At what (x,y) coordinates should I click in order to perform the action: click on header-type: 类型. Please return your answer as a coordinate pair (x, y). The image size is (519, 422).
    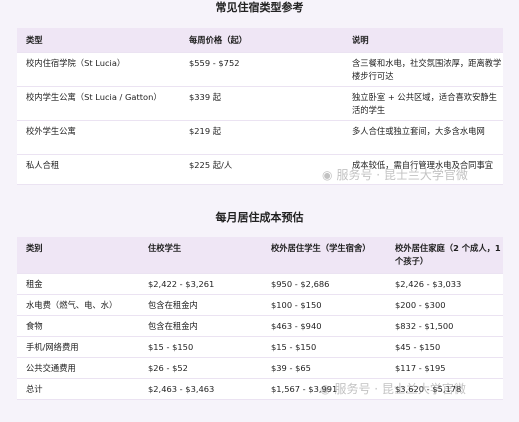
    Looking at the image, I should click on (98, 40).